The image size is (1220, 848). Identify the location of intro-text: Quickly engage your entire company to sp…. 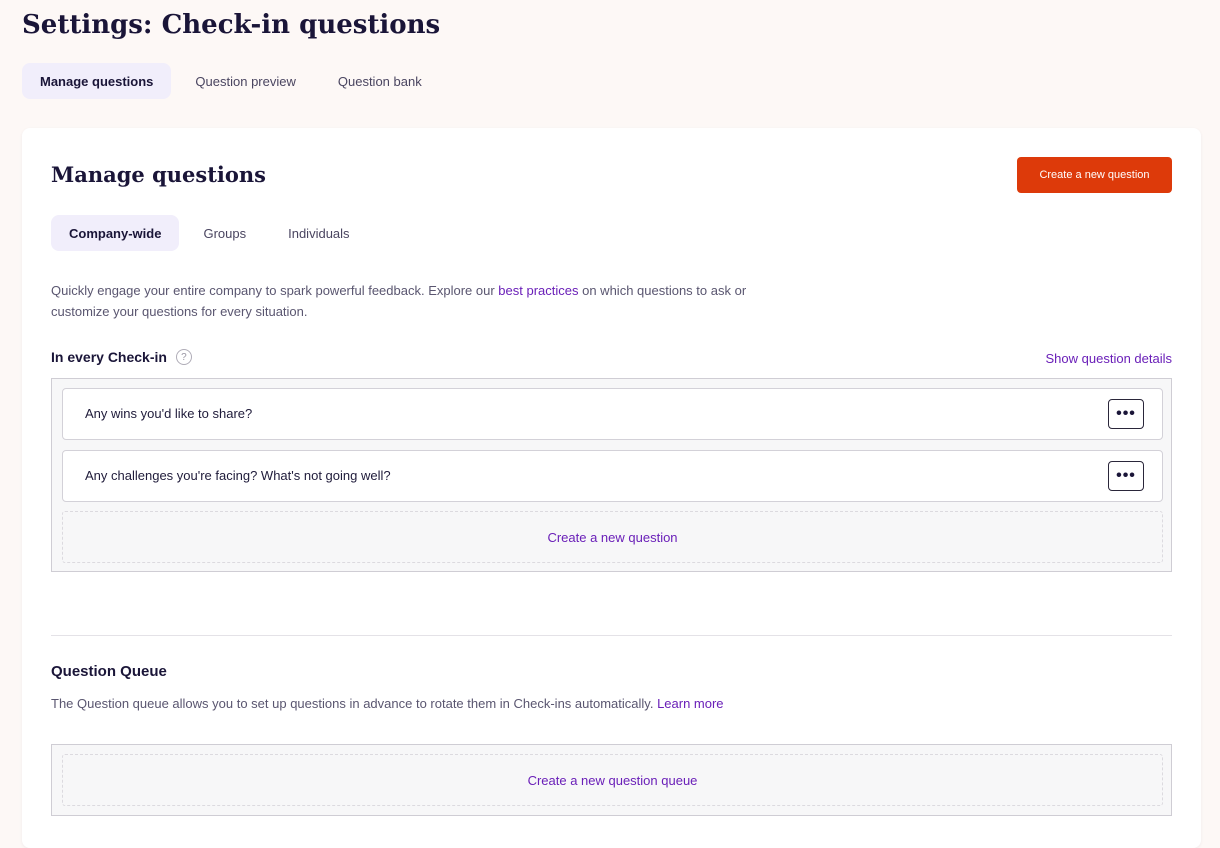
(421, 301).